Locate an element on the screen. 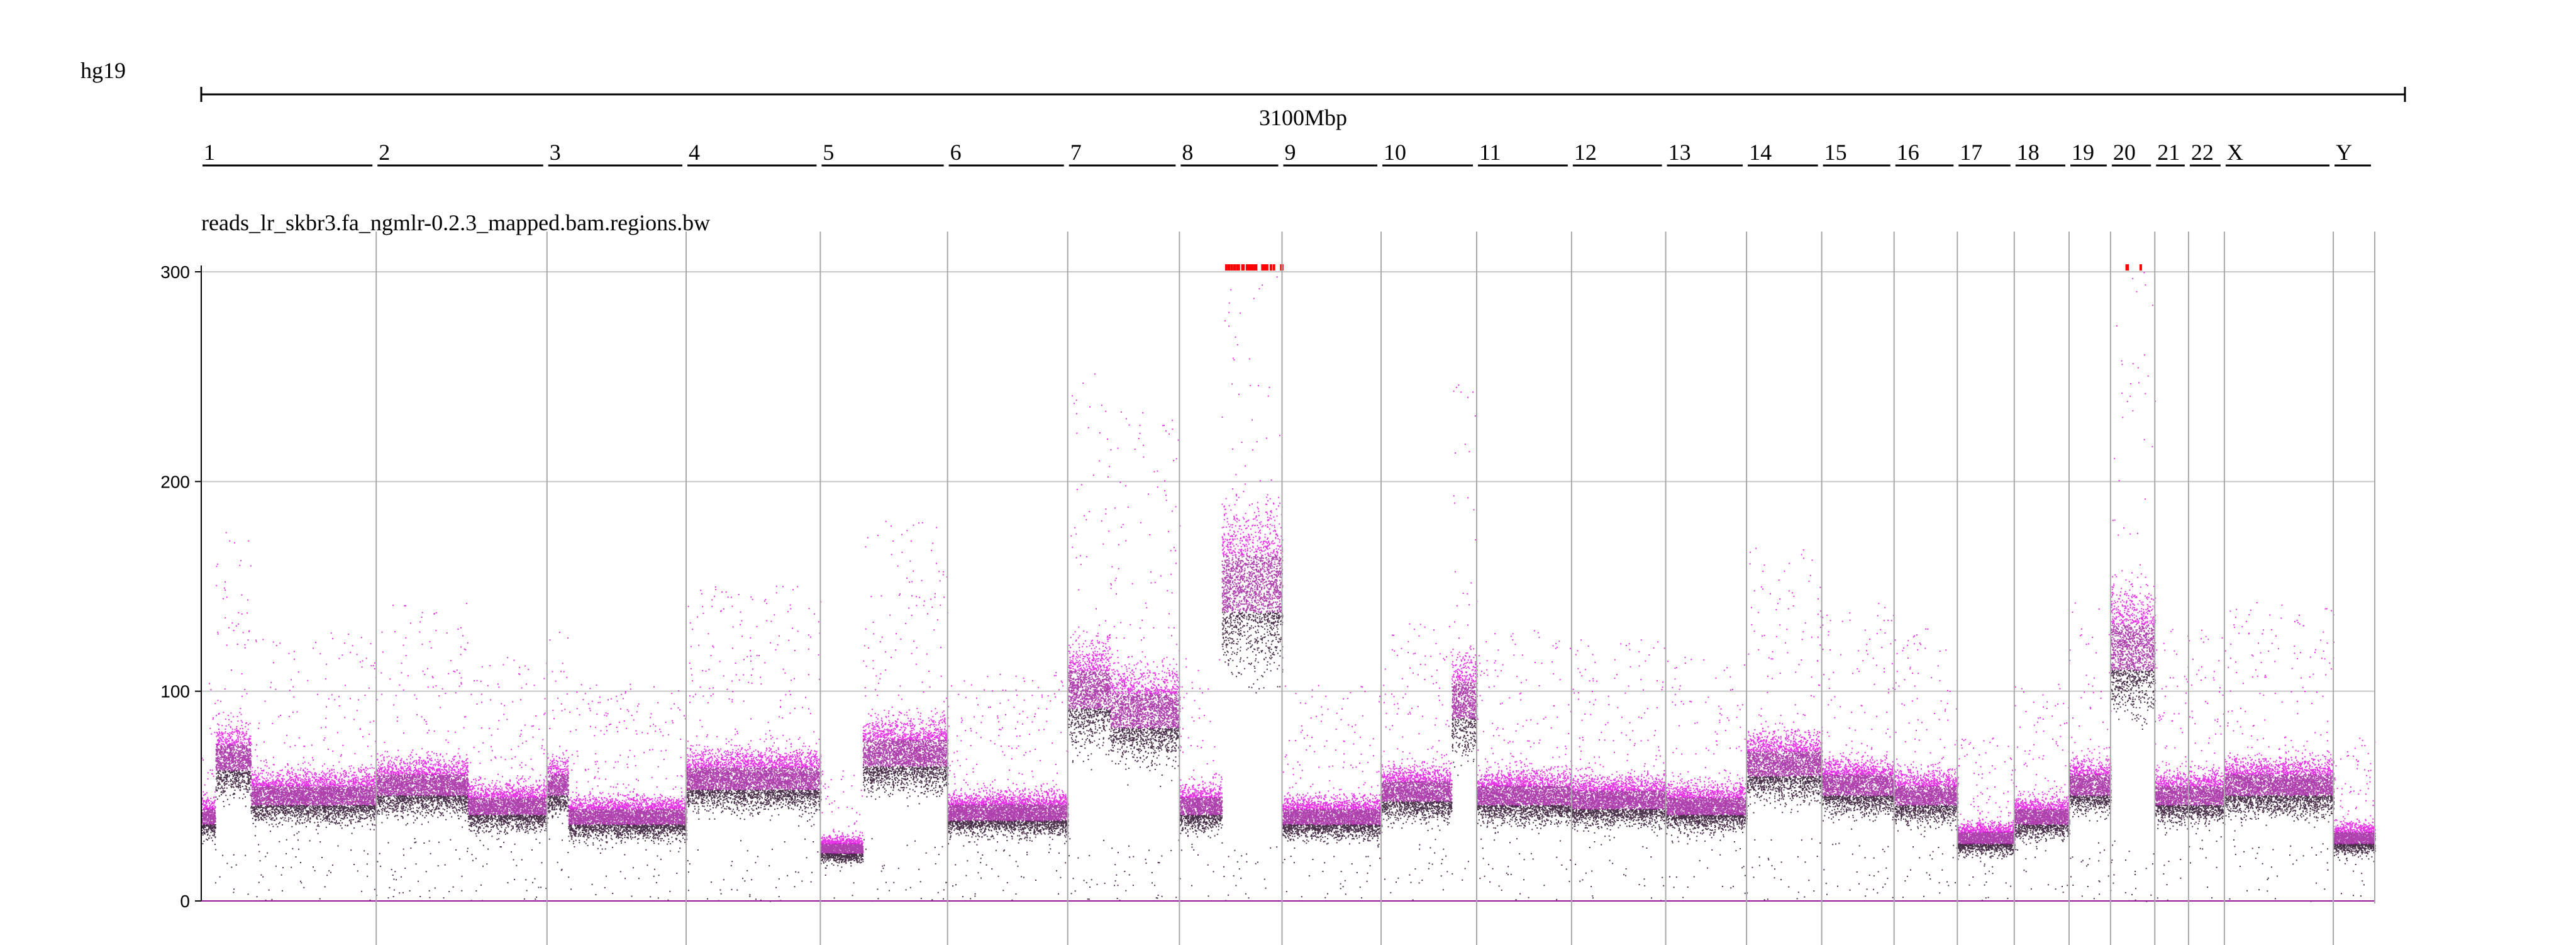 The width and height of the screenshot is (2576, 945). chromosome-label-22: 22 is located at coordinates (2202, 152).